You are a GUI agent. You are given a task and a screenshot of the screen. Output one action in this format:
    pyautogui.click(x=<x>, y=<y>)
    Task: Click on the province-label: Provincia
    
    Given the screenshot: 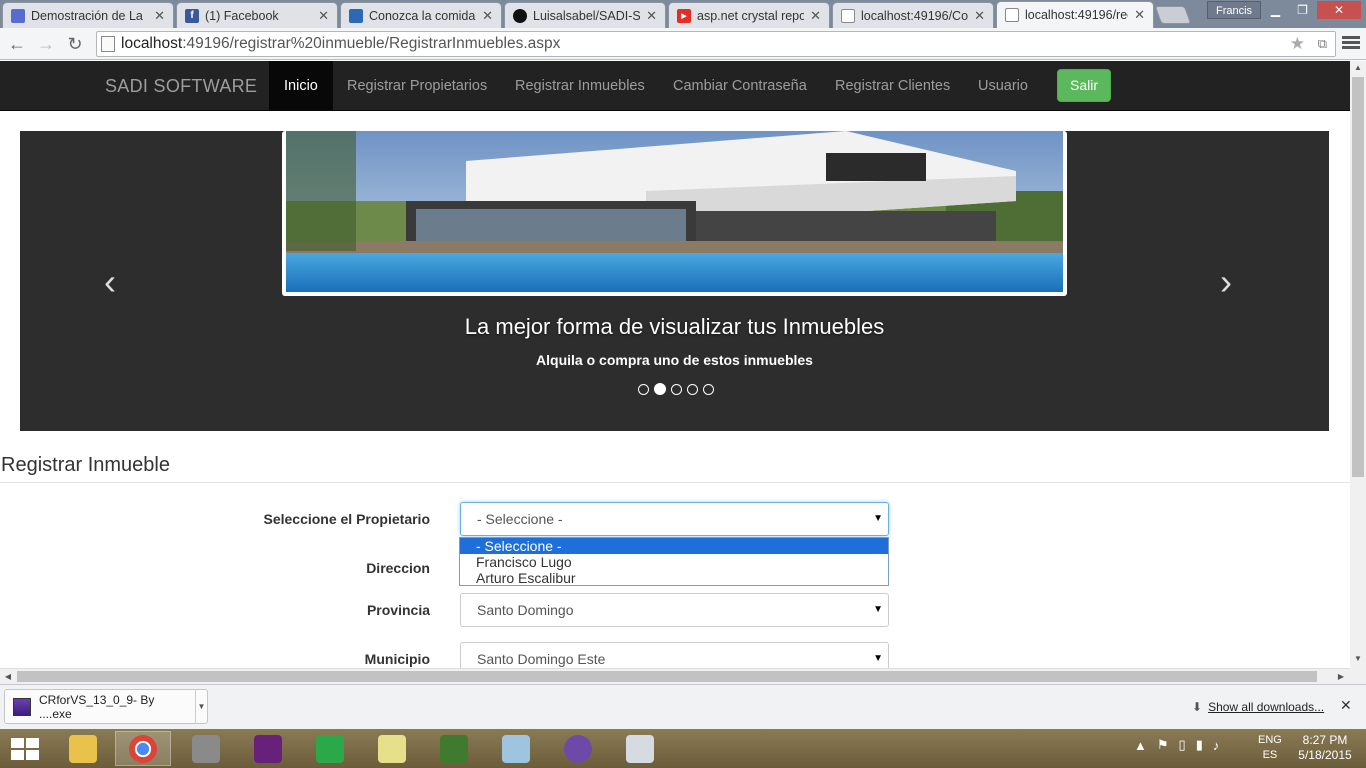 What is the action you would take?
    pyautogui.click(x=398, y=610)
    